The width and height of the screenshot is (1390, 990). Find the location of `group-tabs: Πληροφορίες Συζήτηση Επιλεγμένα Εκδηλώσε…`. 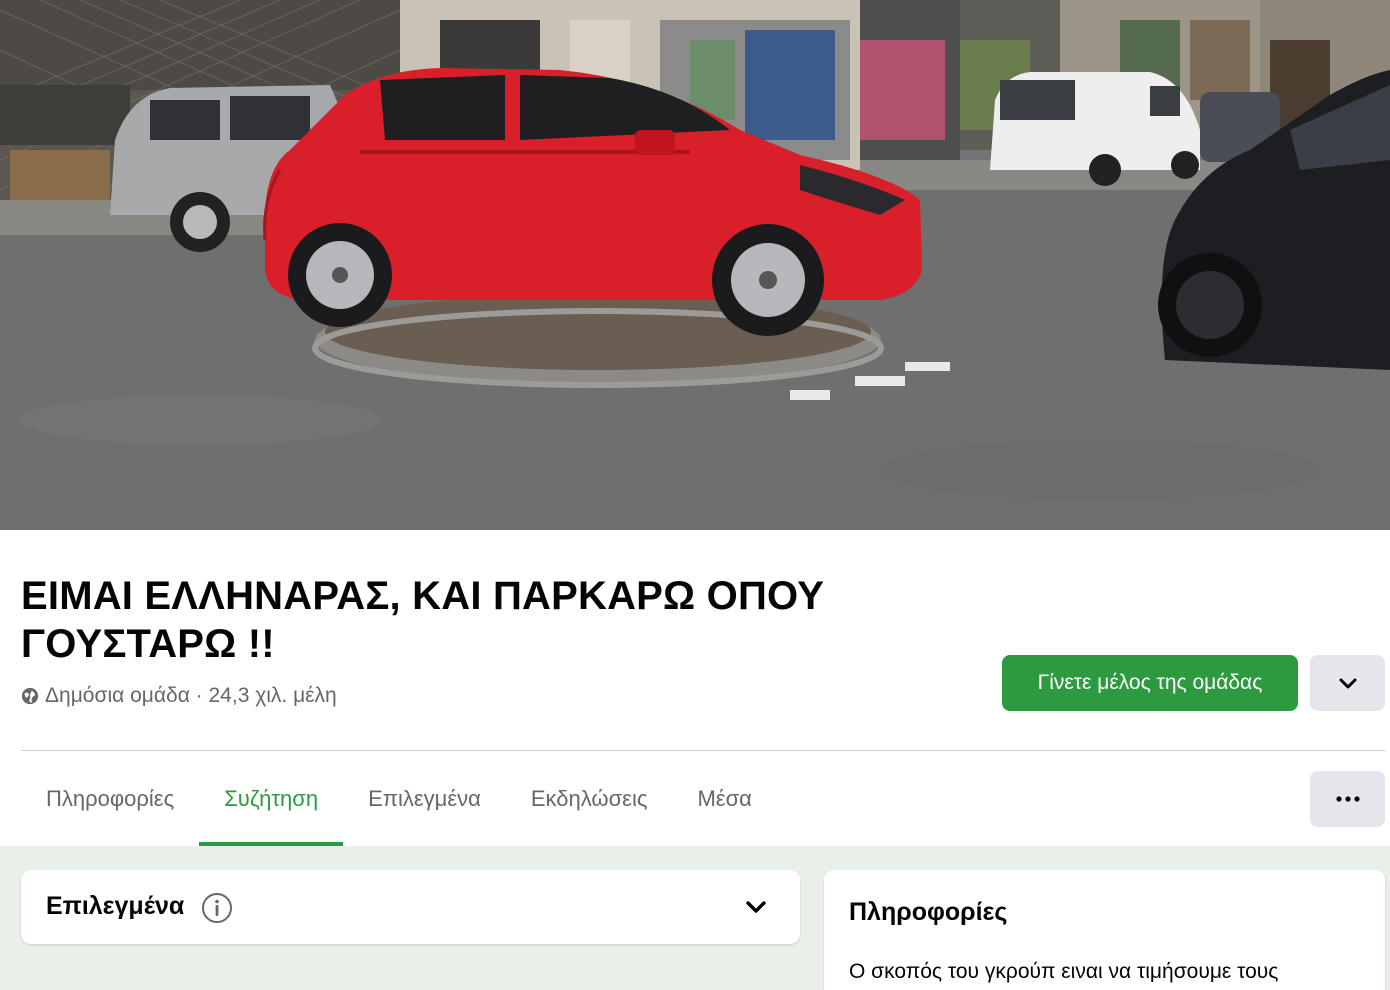

group-tabs: Πληροφορίες Συζήτηση Επιλεγμένα Εκδηλώσε… is located at coordinates (399, 798).